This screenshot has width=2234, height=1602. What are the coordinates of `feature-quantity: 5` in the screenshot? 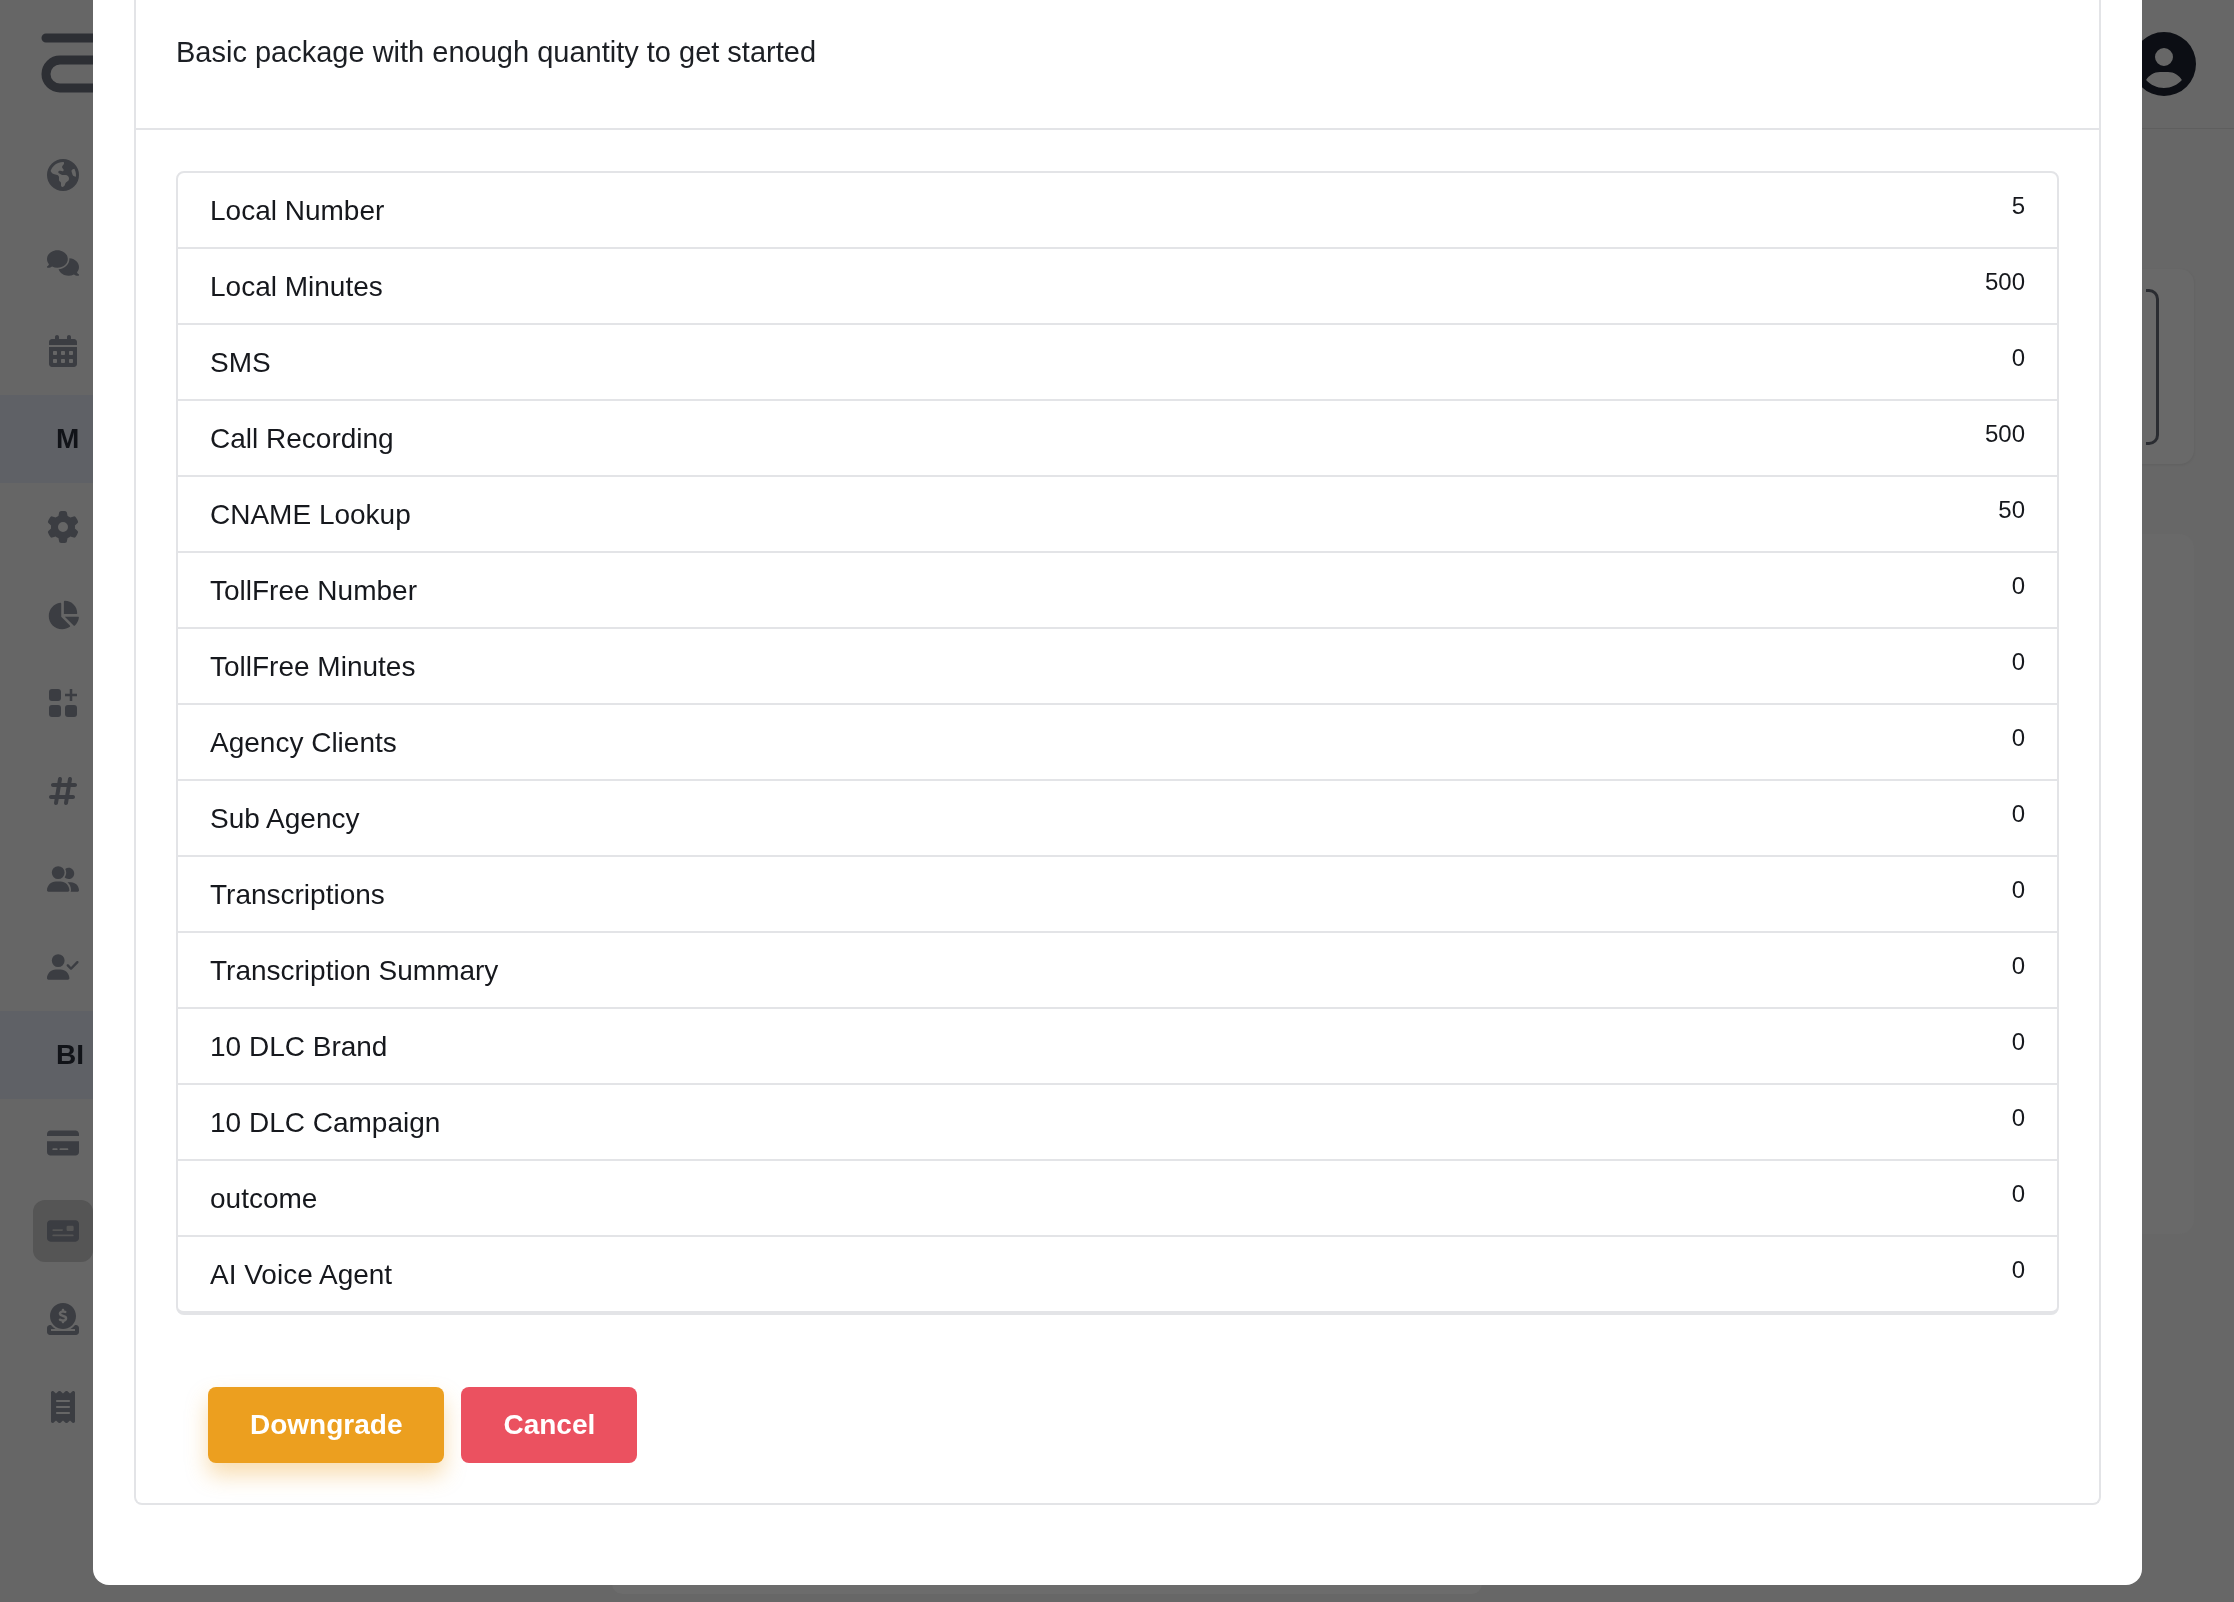 It's located at (2018, 206).